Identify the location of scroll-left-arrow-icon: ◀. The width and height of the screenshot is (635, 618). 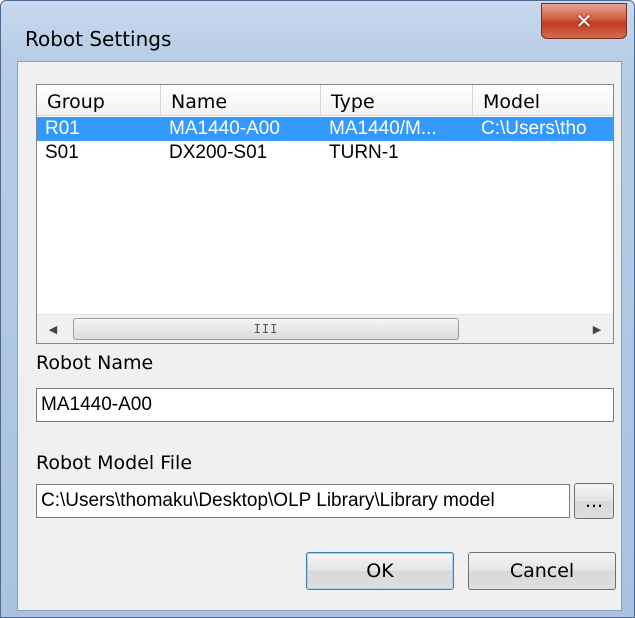
(53, 329).